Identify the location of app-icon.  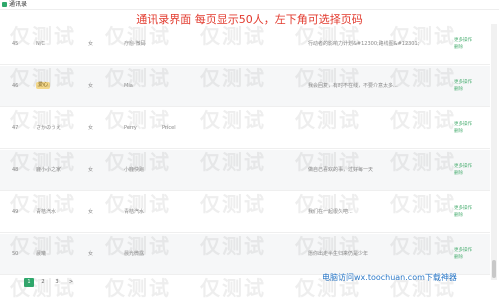
(4, 4).